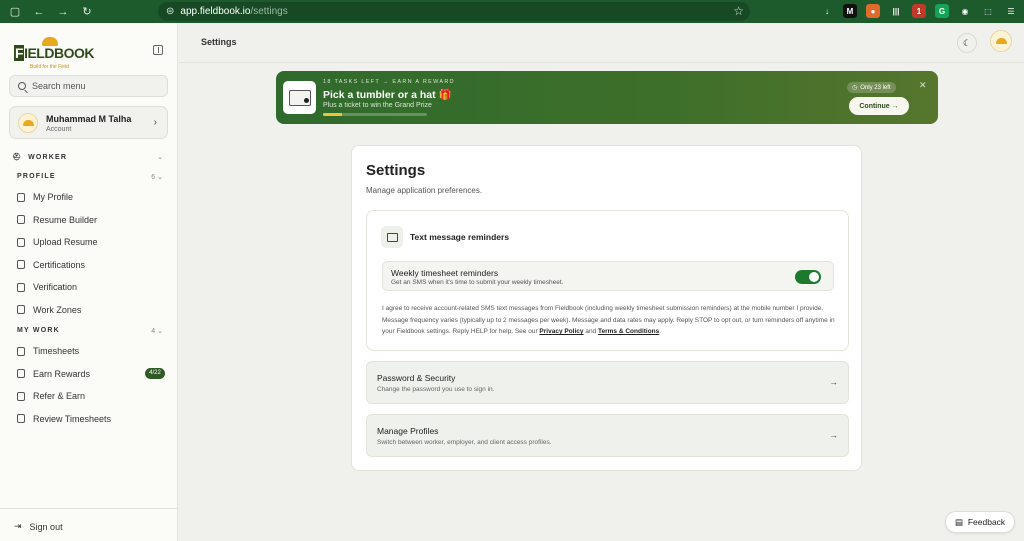 This screenshot has width=1024, height=541. What do you see at coordinates (988, 11) in the screenshot?
I see `extensions-puzzle-icon: ⬚` at bounding box center [988, 11].